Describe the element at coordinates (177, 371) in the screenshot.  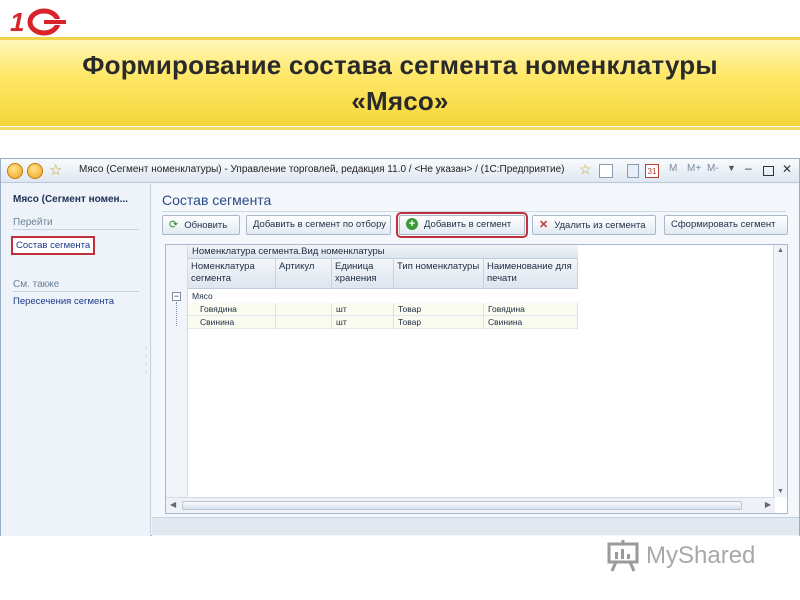
I see `group-gutter` at that location.